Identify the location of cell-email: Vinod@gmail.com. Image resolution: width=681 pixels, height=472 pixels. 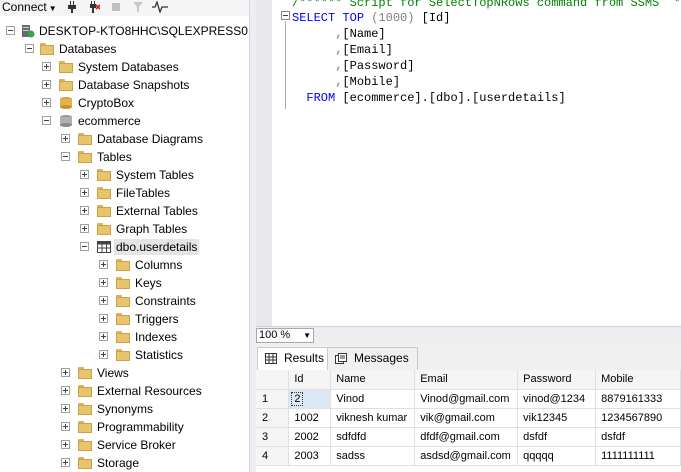
(466, 399).